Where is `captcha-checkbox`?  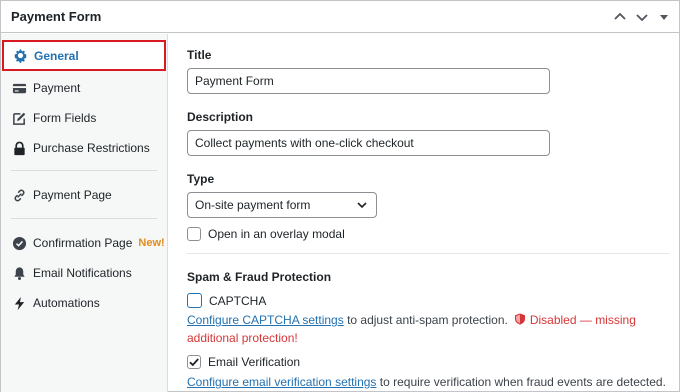
captcha-checkbox is located at coordinates (194, 300).